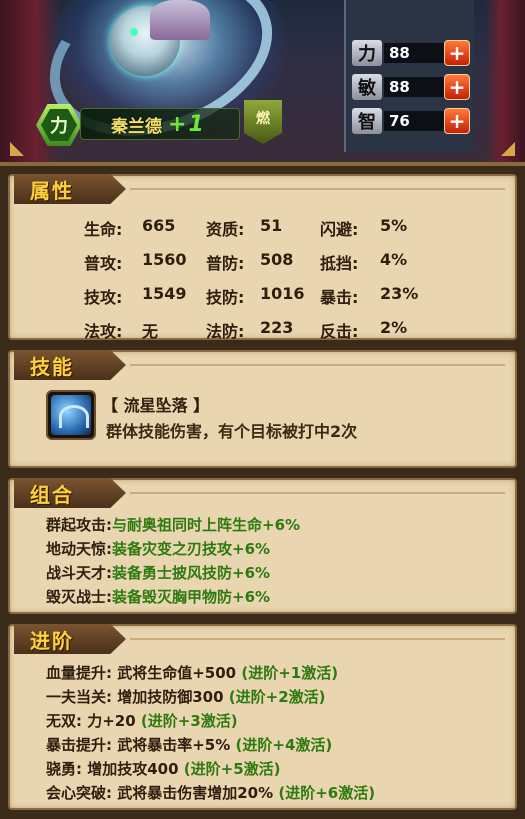 This screenshot has height=819, width=525. Describe the element at coordinates (277, 327) in the screenshot. I see `attr-magic-def-value: 223` at that location.